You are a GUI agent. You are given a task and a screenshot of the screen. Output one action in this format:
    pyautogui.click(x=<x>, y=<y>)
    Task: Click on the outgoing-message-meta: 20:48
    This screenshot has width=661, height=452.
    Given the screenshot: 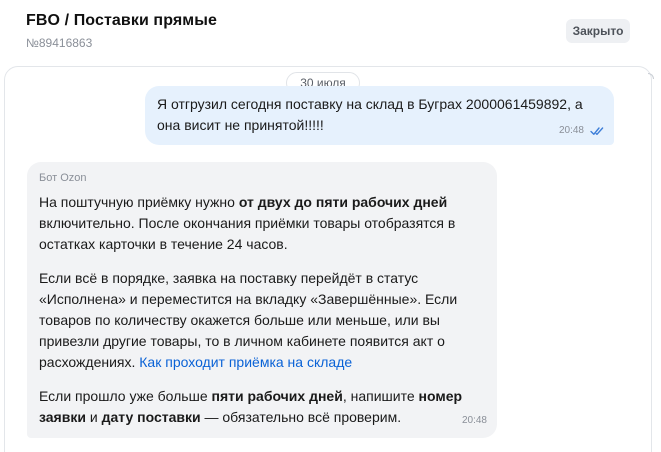 What is the action you would take?
    pyautogui.click(x=581, y=130)
    